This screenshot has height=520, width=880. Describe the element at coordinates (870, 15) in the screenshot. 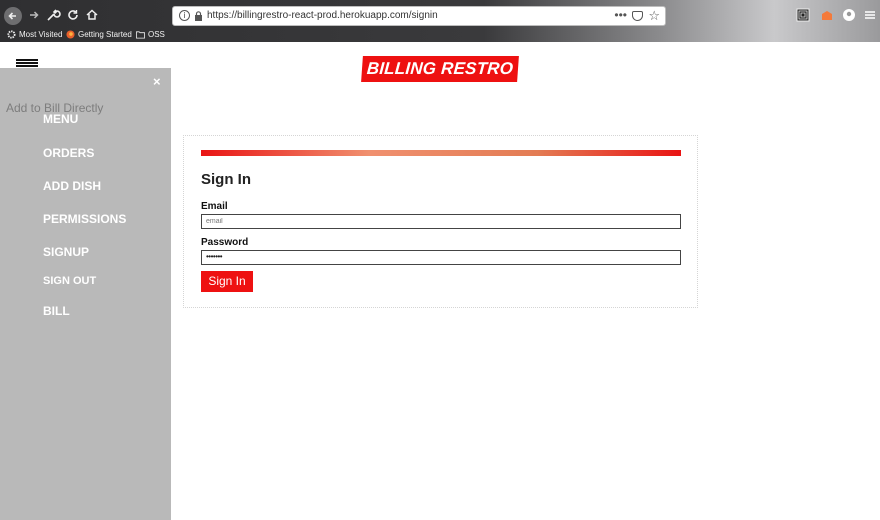

I see `menu-icon` at that location.